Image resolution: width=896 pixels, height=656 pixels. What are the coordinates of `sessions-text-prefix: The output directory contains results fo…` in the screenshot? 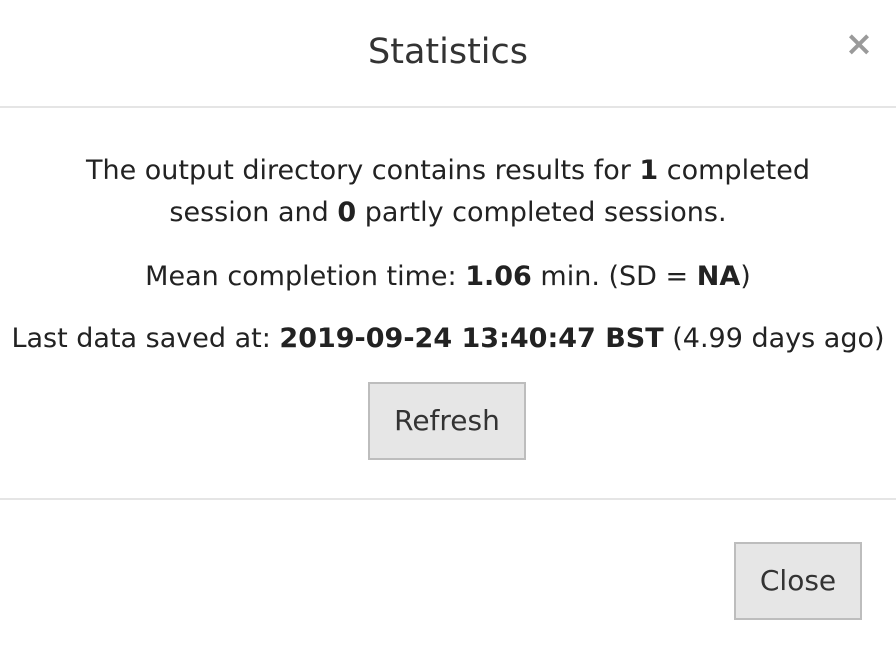 It's located at (362, 170).